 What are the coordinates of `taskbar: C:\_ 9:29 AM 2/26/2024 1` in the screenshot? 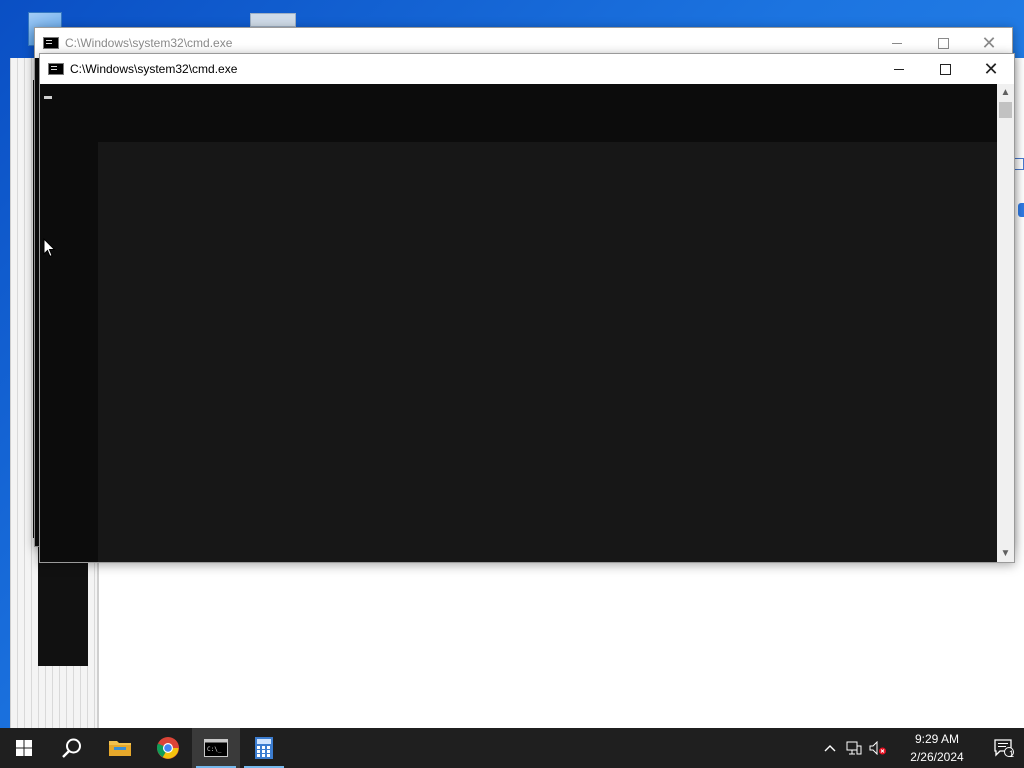 It's located at (512, 748).